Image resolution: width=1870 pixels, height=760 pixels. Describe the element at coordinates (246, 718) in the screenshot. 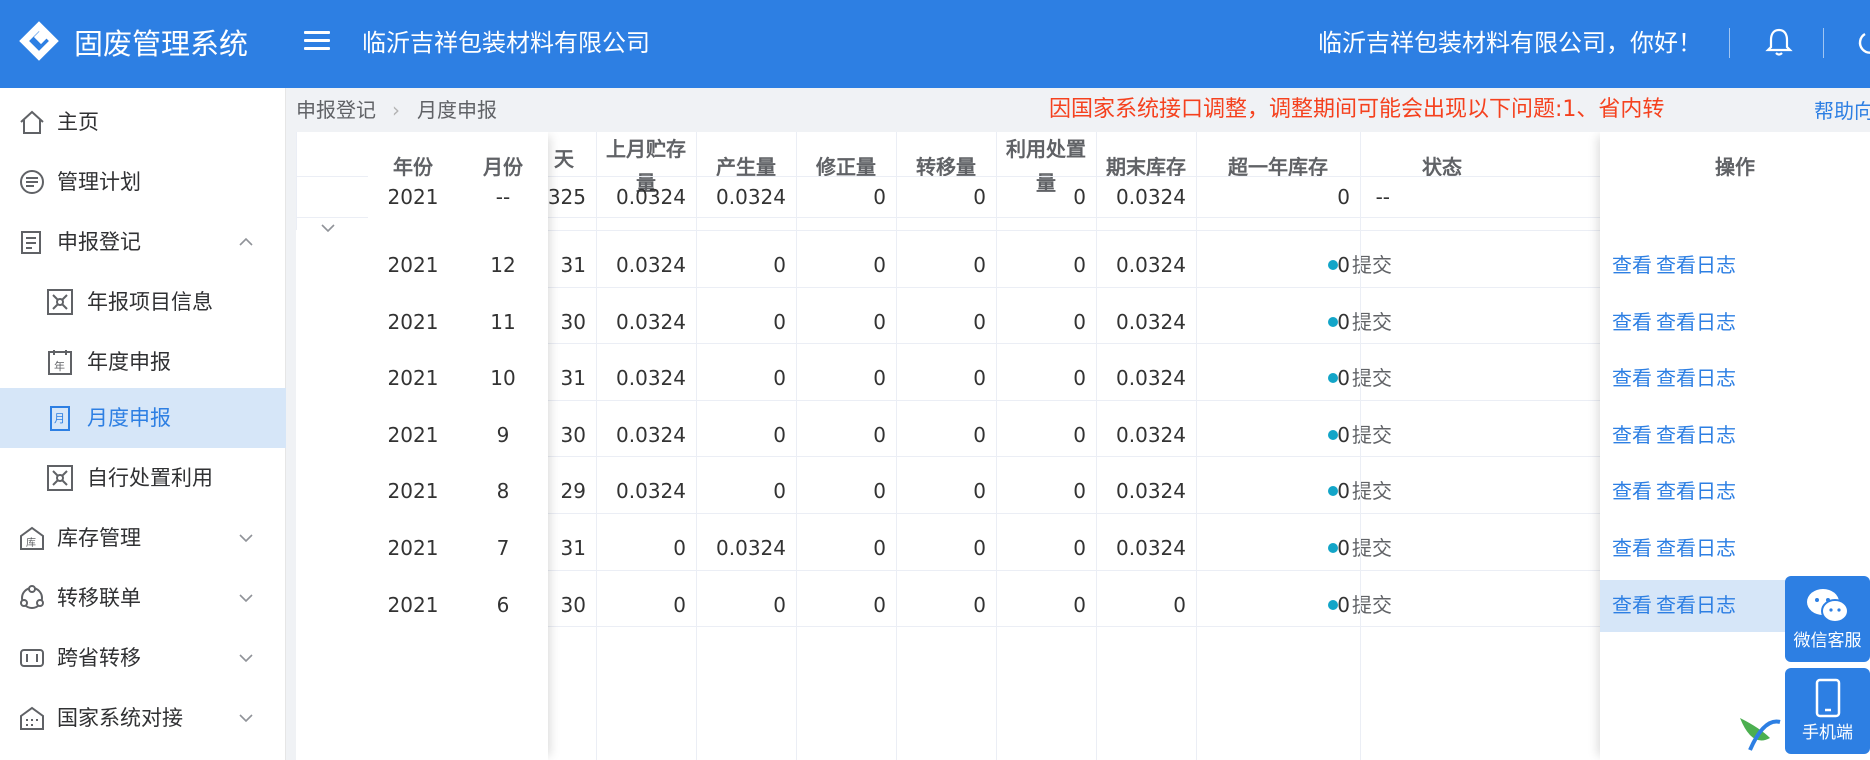

I see `chevron-down-icon` at that location.